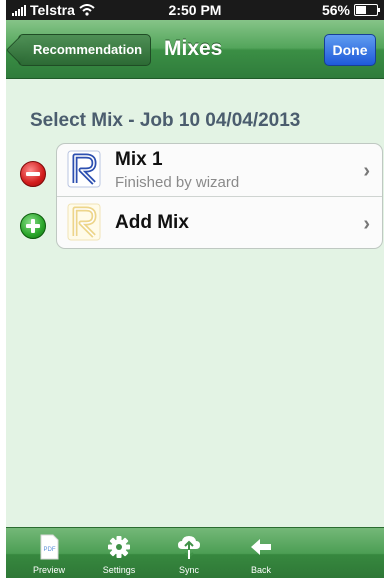 This screenshot has height=578, width=387. What do you see at coordinates (260, 570) in the screenshot?
I see `toolbar-label: Back` at bounding box center [260, 570].